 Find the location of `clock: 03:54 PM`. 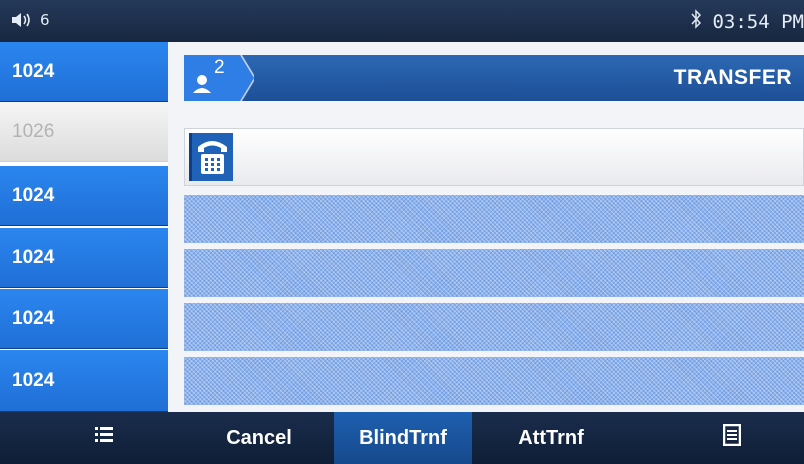

clock: 03:54 PM is located at coordinates (758, 21).